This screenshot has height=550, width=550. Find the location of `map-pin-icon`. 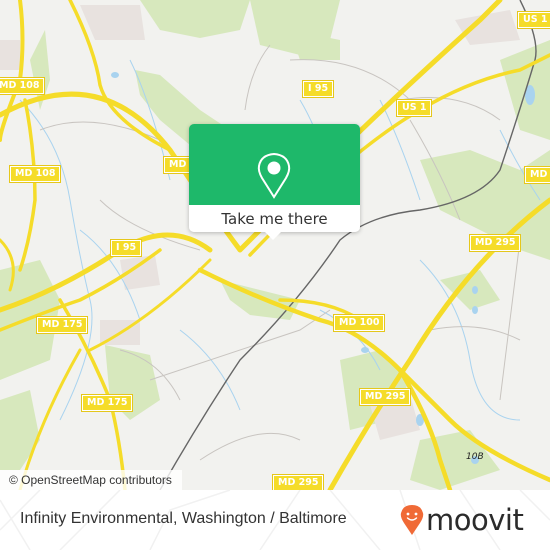

map-pin-icon is located at coordinates (274, 175).